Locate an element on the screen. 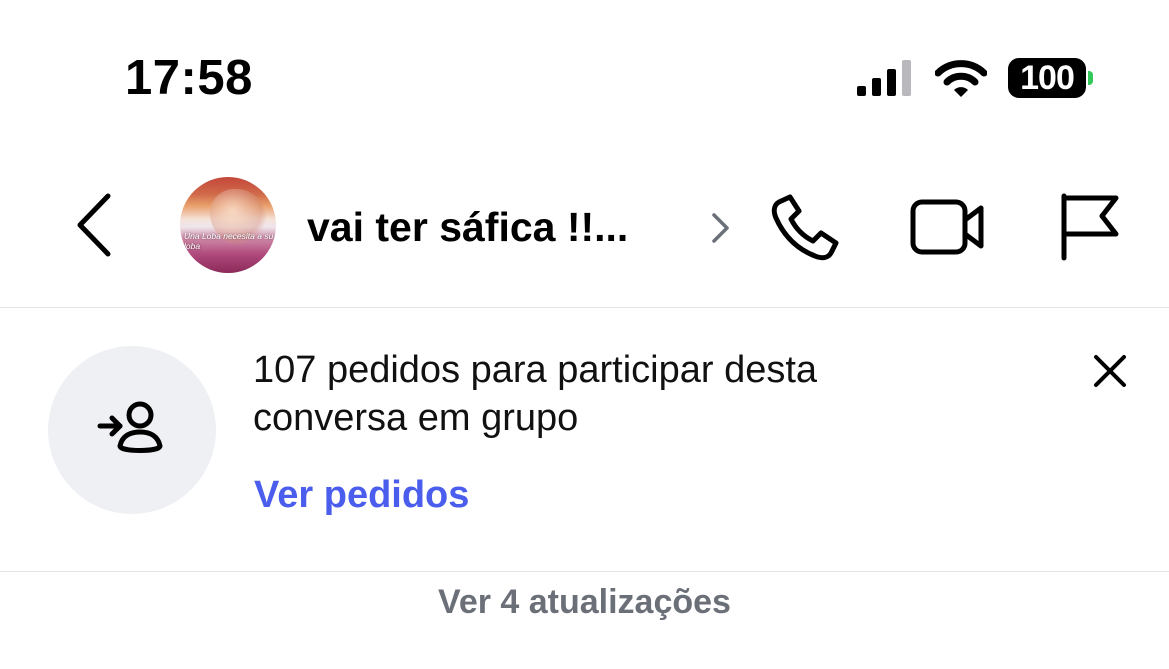 The height and width of the screenshot is (669, 1169). view-requests-link: Ver pedidos is located at coordinates (361, 495).